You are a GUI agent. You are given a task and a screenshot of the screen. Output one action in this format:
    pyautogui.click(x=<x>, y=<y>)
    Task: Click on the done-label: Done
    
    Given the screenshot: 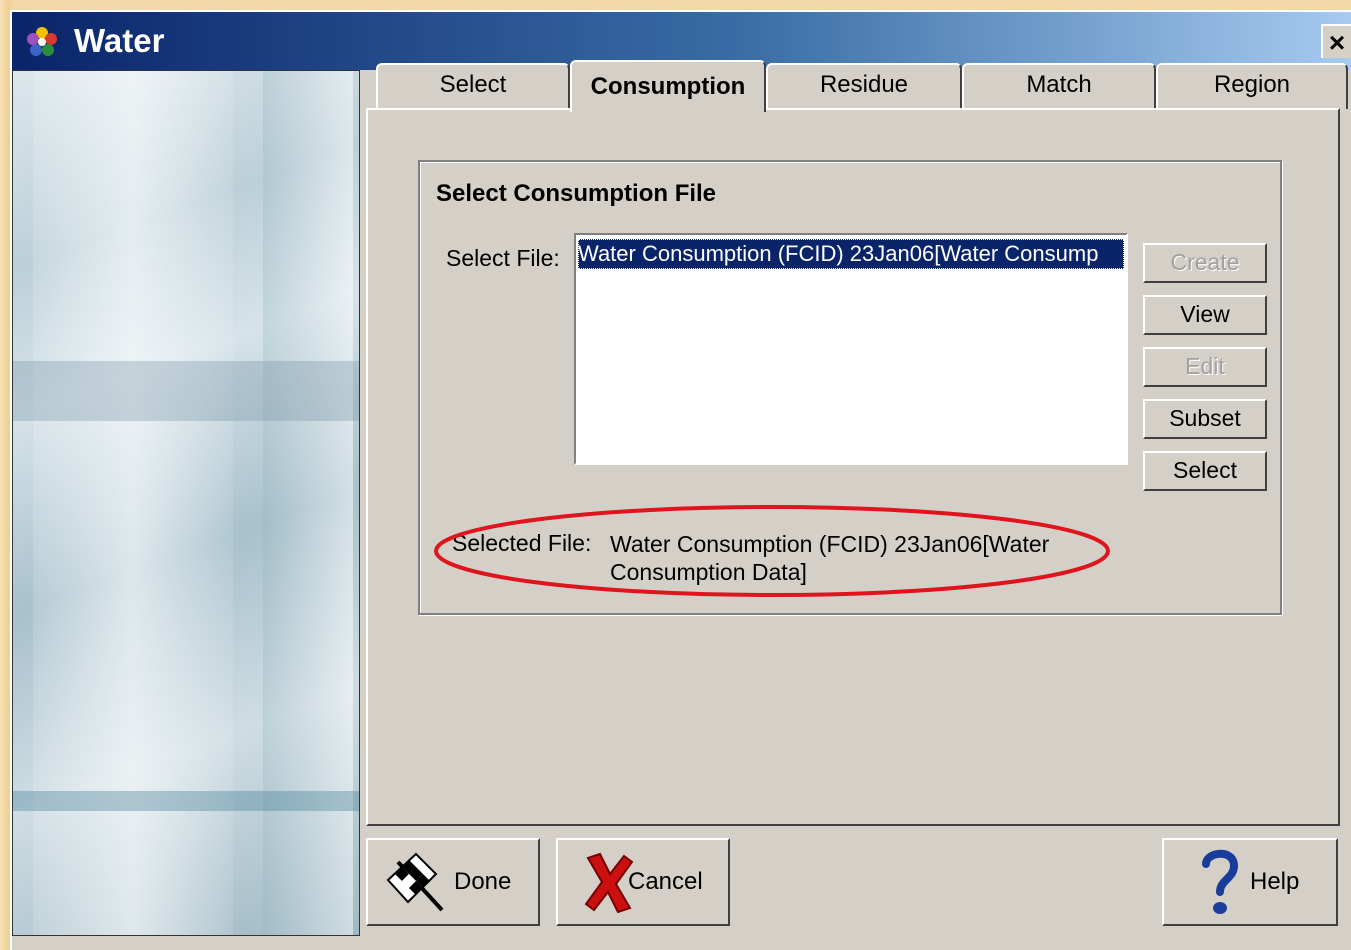 What is the action you would take?
    pyautogui.click(x=483, y=881)
    